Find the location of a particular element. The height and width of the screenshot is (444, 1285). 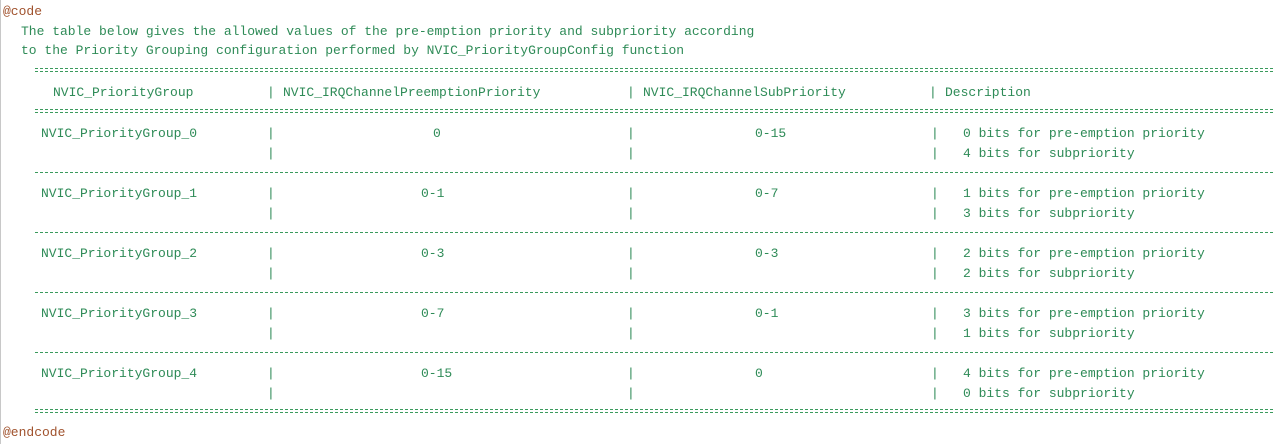

header-group: NVIC_PriorityGroup is located at coordinates (123, 92).